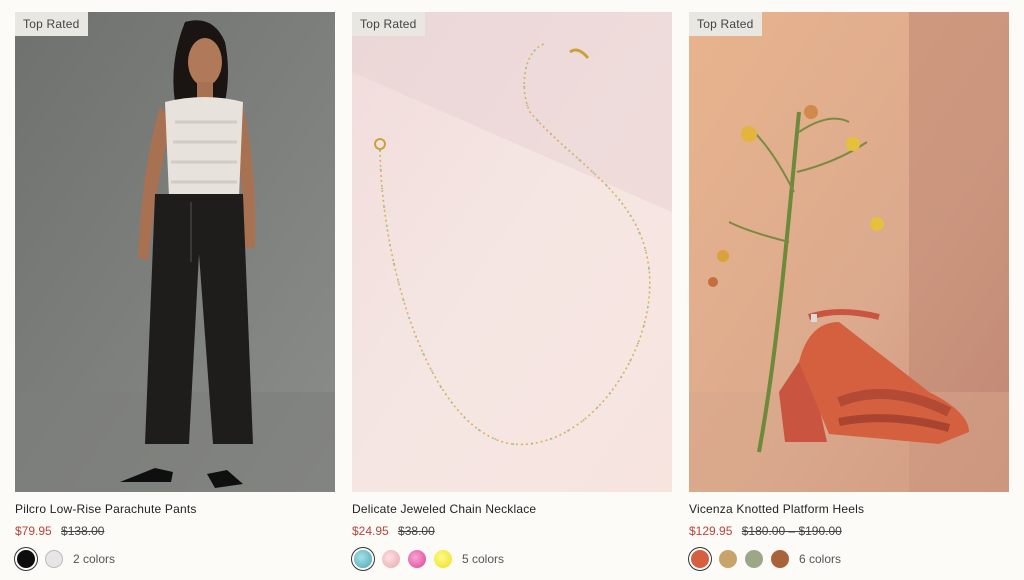 The width and height of the screenshot is (1024, 580). What do you see at coordinates (175, 509) in the screenshot?
I see `product-name: Pilcro Low-Rise Parachute Pants` at bounding box center [175, 509].